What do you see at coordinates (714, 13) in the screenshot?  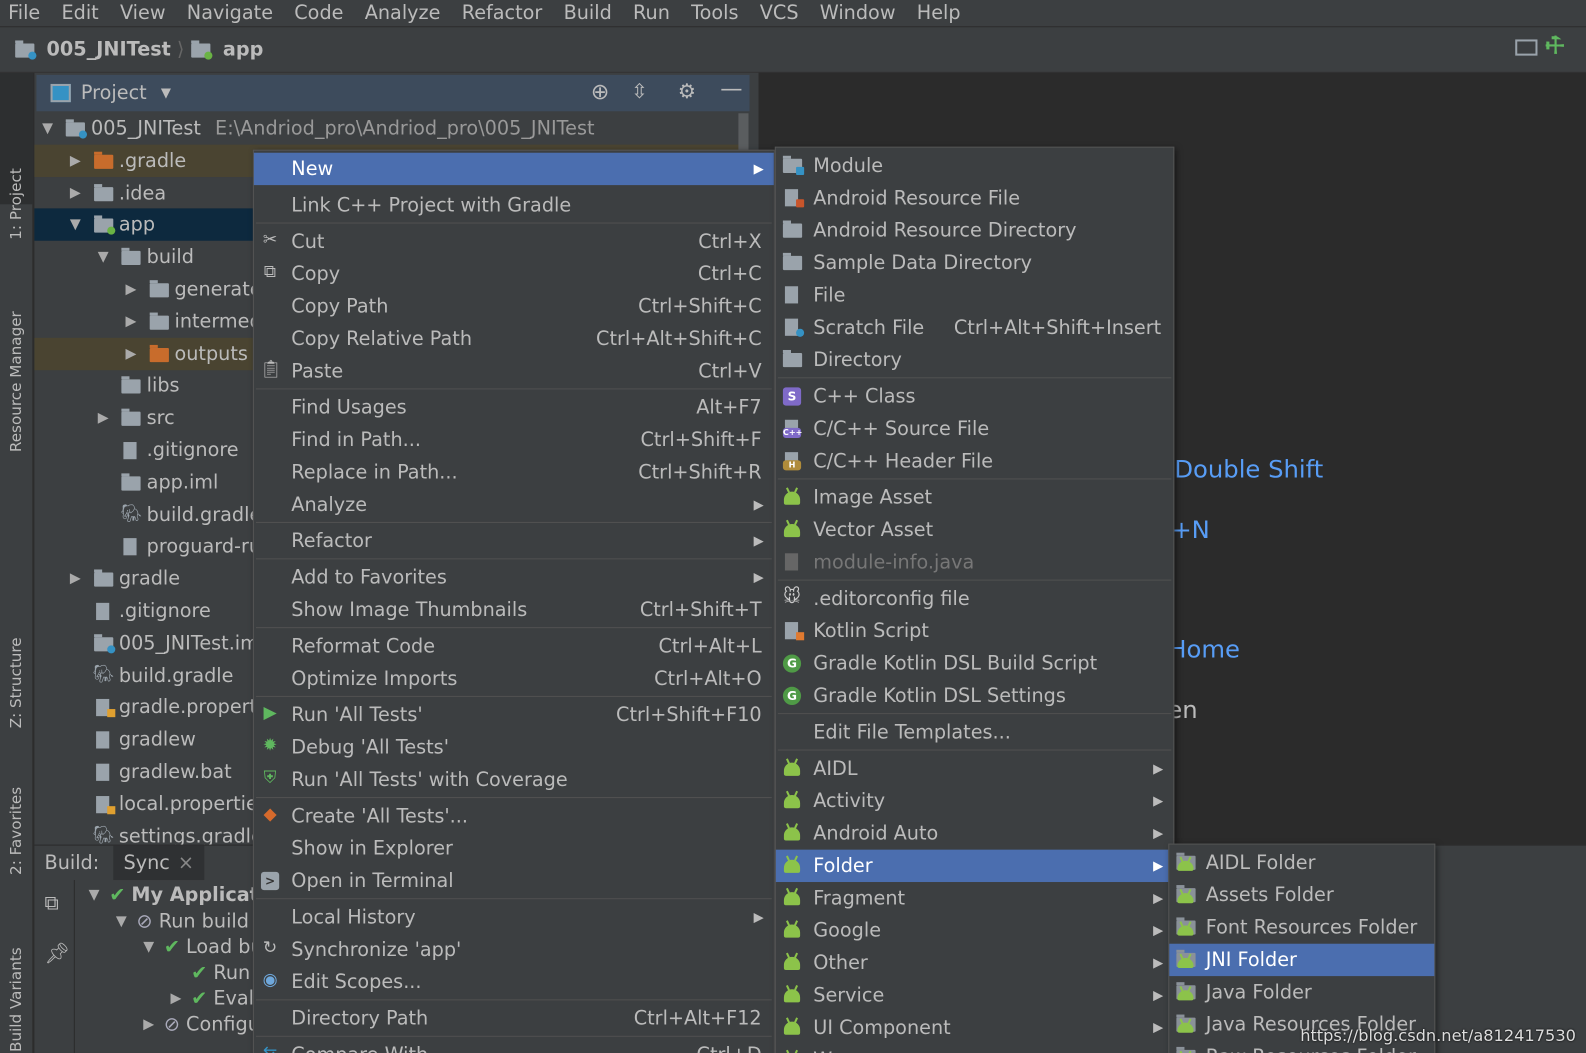 I see `menu-tools: Tools` at bounding box center [714, 13].